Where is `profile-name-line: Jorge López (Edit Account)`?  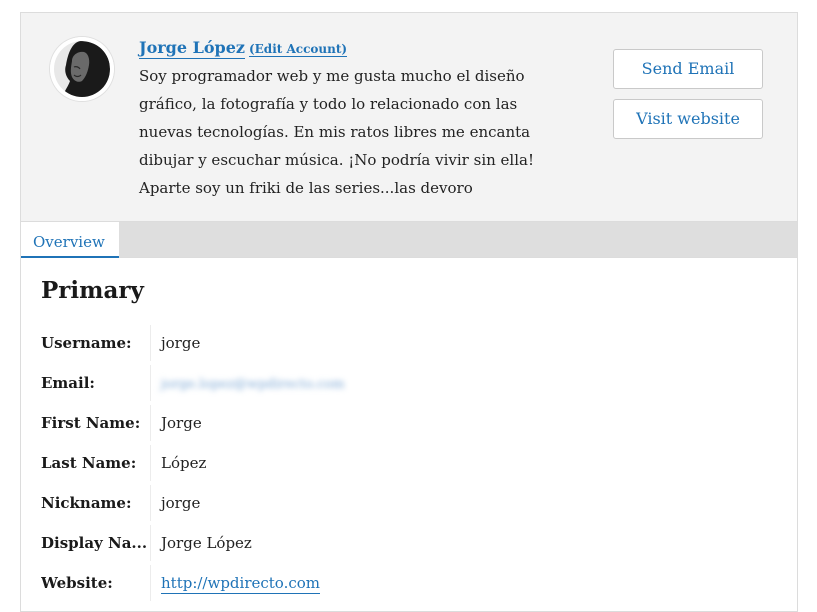
profile-name-line: Jorge López (Edit Account) is located at coordinates (243, 48).